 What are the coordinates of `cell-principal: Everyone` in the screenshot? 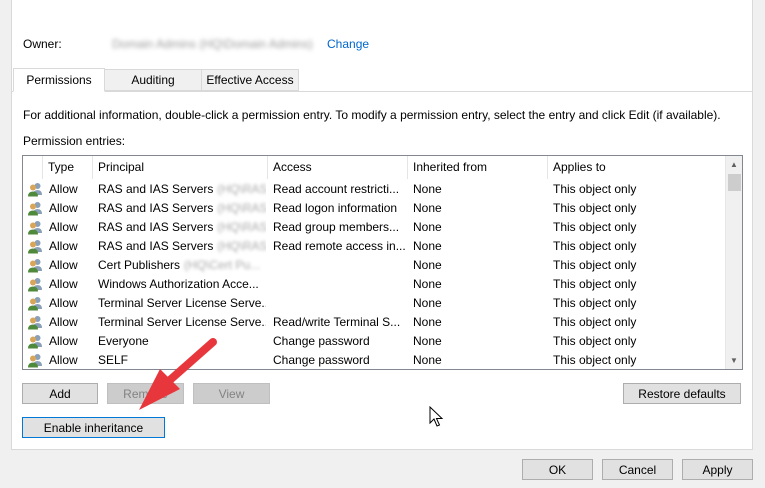 It's located at (182, 341).